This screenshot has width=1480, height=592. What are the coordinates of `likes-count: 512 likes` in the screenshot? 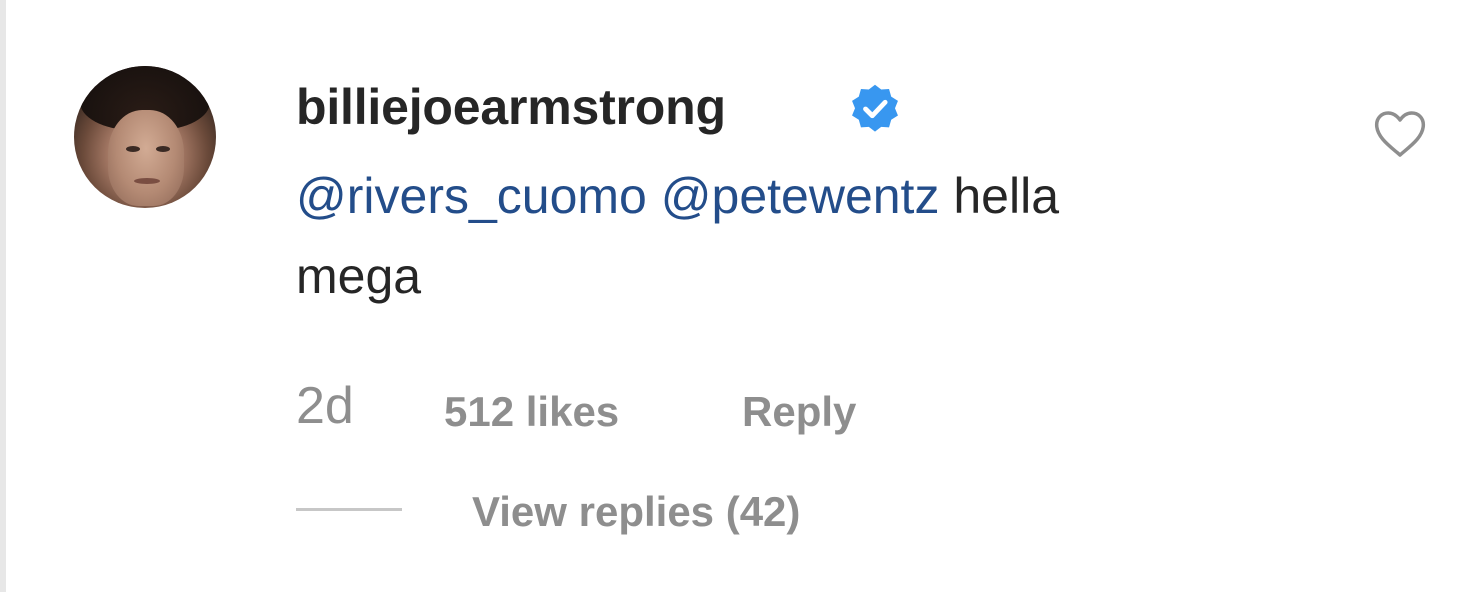 It's located at (531, 412).